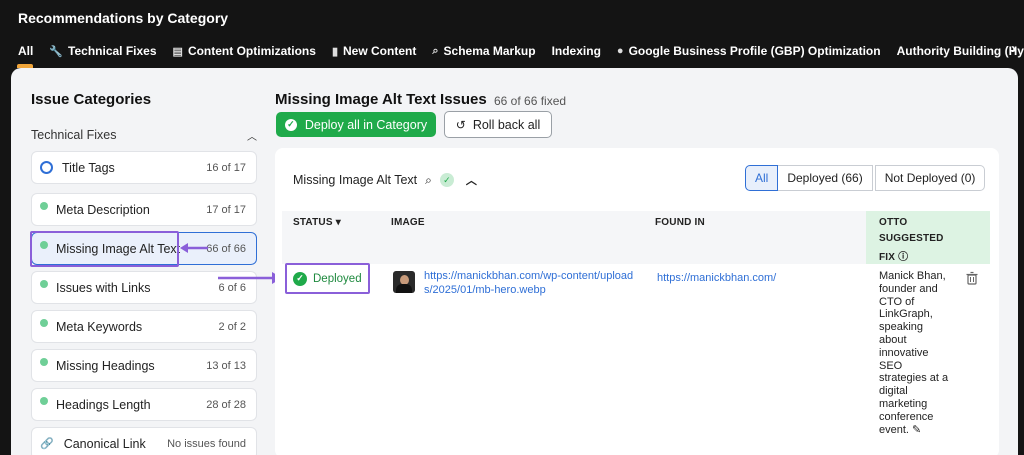 The height and width of the screenshot is (455, 1024). I want to click on deploy-all-label: Deploy all in Category, so click(366, 124).